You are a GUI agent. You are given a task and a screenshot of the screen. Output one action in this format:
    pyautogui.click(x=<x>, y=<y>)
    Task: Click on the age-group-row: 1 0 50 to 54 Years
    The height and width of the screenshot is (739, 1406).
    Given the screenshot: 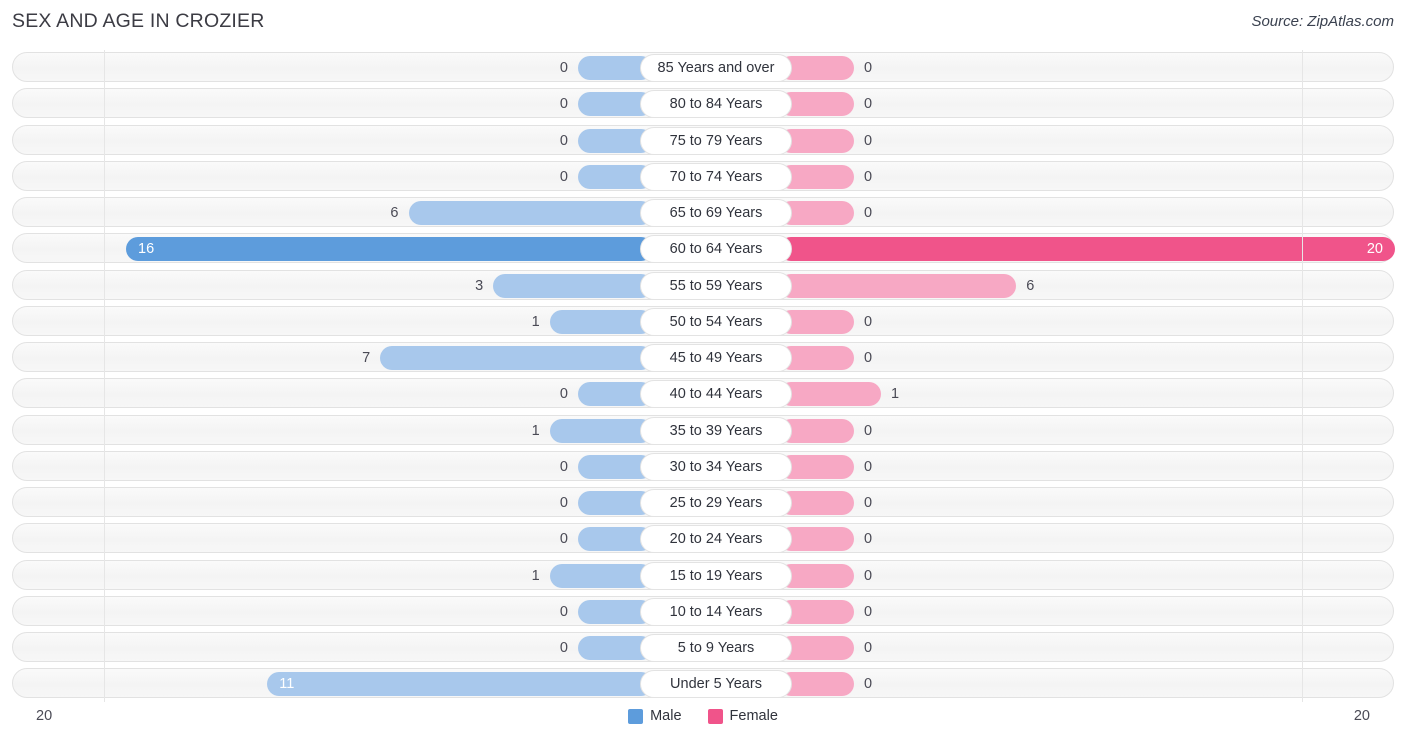 What is the action you would take?
    pyautogui.click(x=703, y=321)
    